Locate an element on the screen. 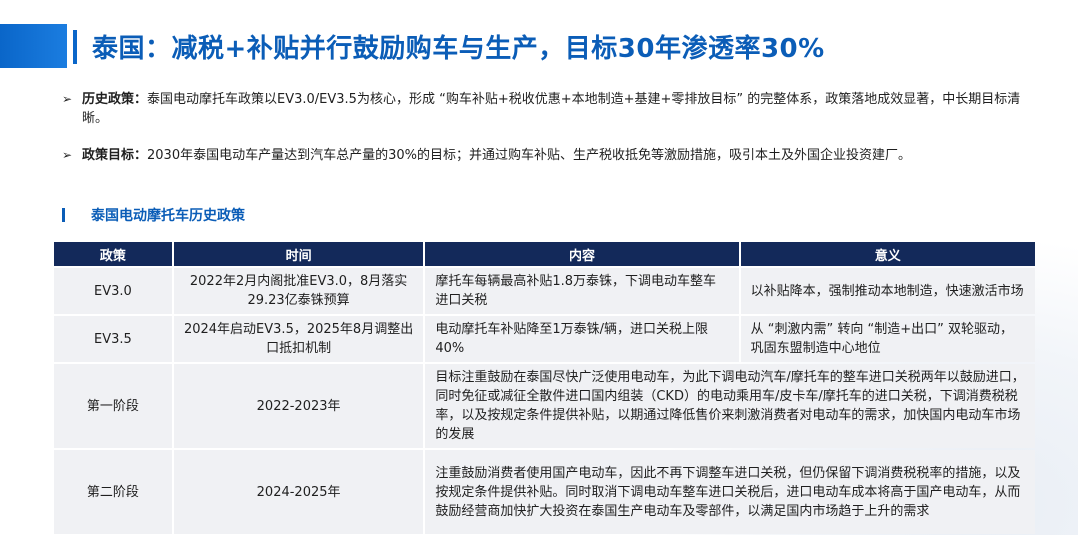 Image resolution: width=1078 pixels, height=536 pixels. title-accent-block is located at coordinates (33, 46).